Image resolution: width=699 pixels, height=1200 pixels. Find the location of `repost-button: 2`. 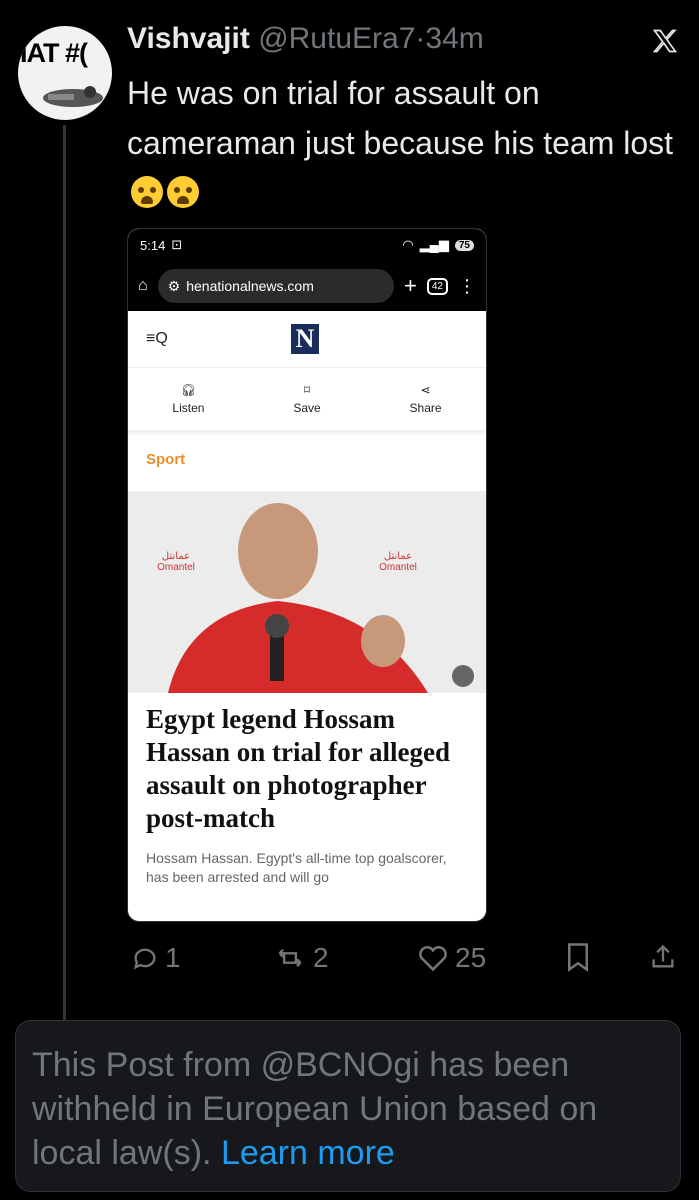

repost-button: 2 is located at coordinates (301, 958).